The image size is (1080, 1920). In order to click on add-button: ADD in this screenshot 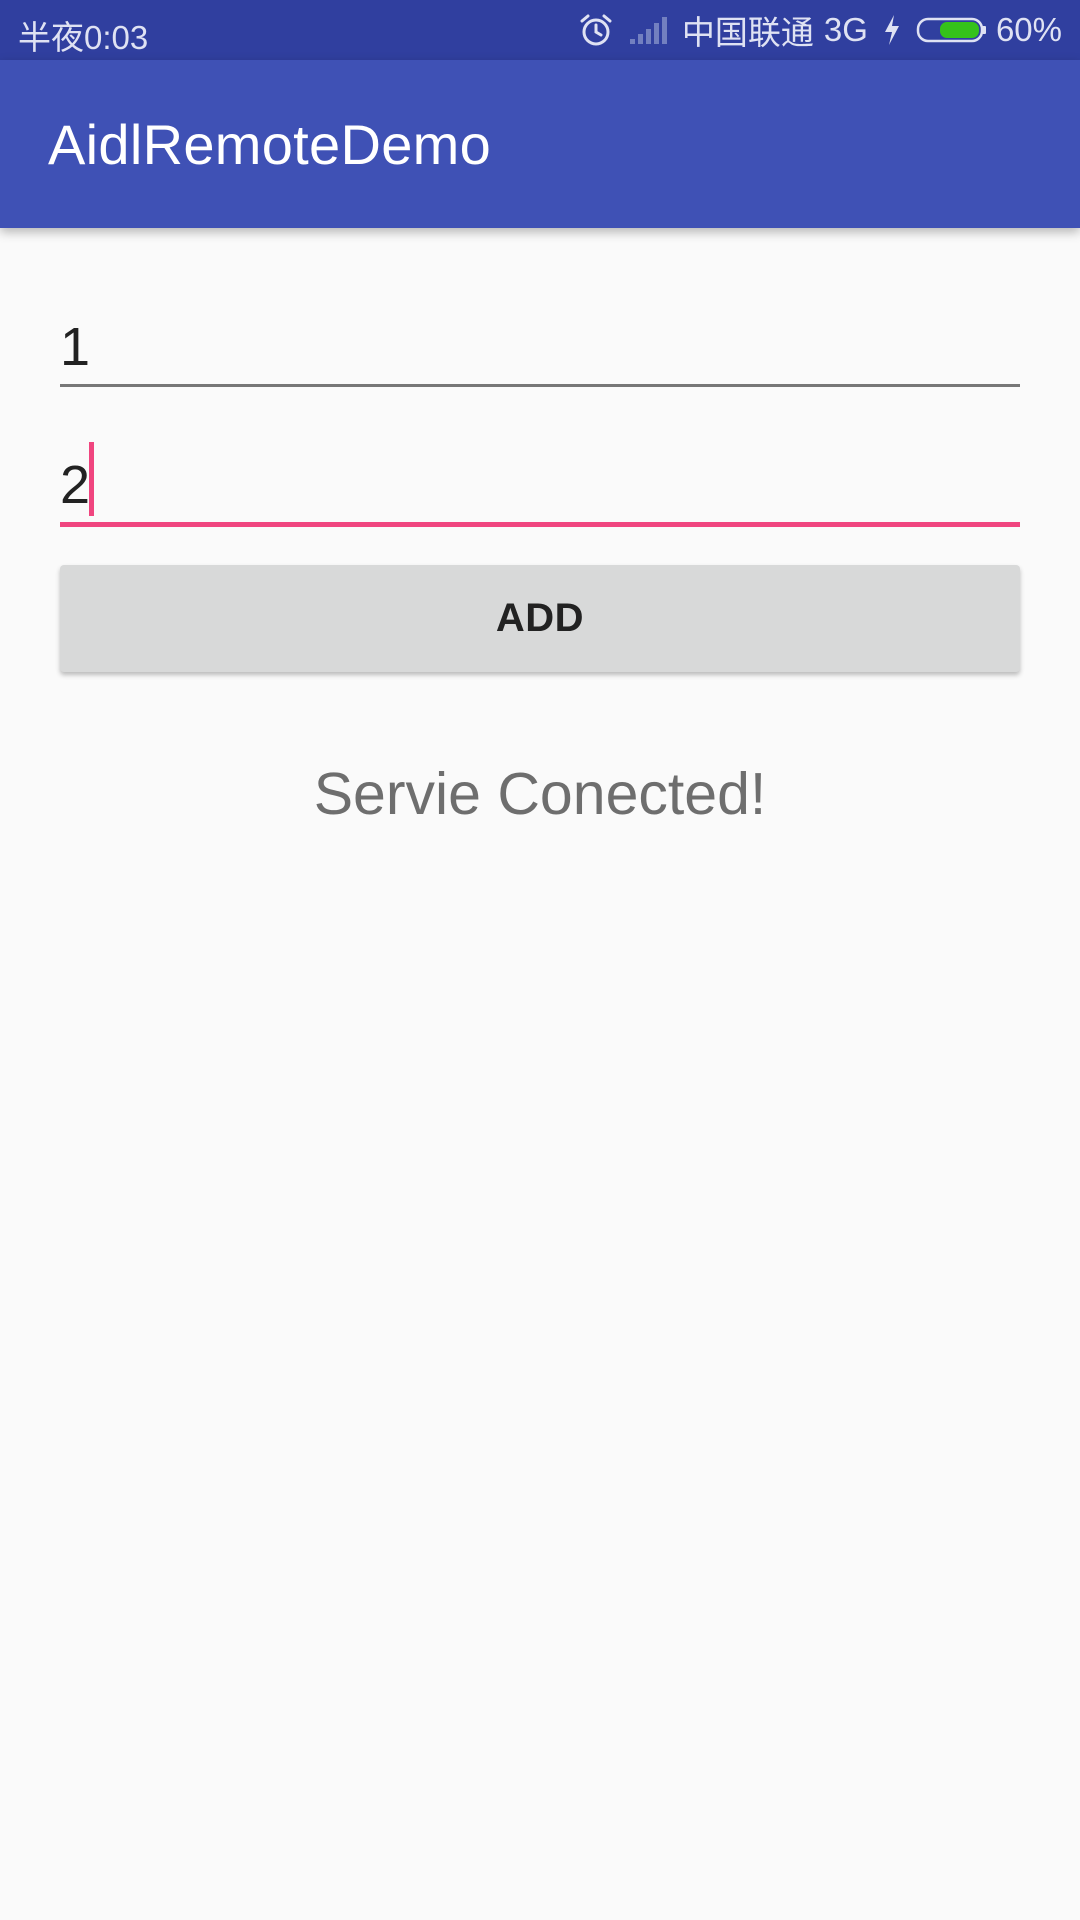, I will do `click(540, 618)`.